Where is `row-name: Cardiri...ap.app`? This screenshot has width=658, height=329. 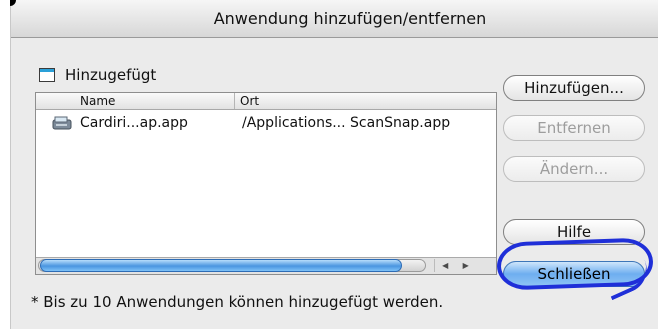
row-name: Cardiri...ap.app is located at coordinates (134, 123).